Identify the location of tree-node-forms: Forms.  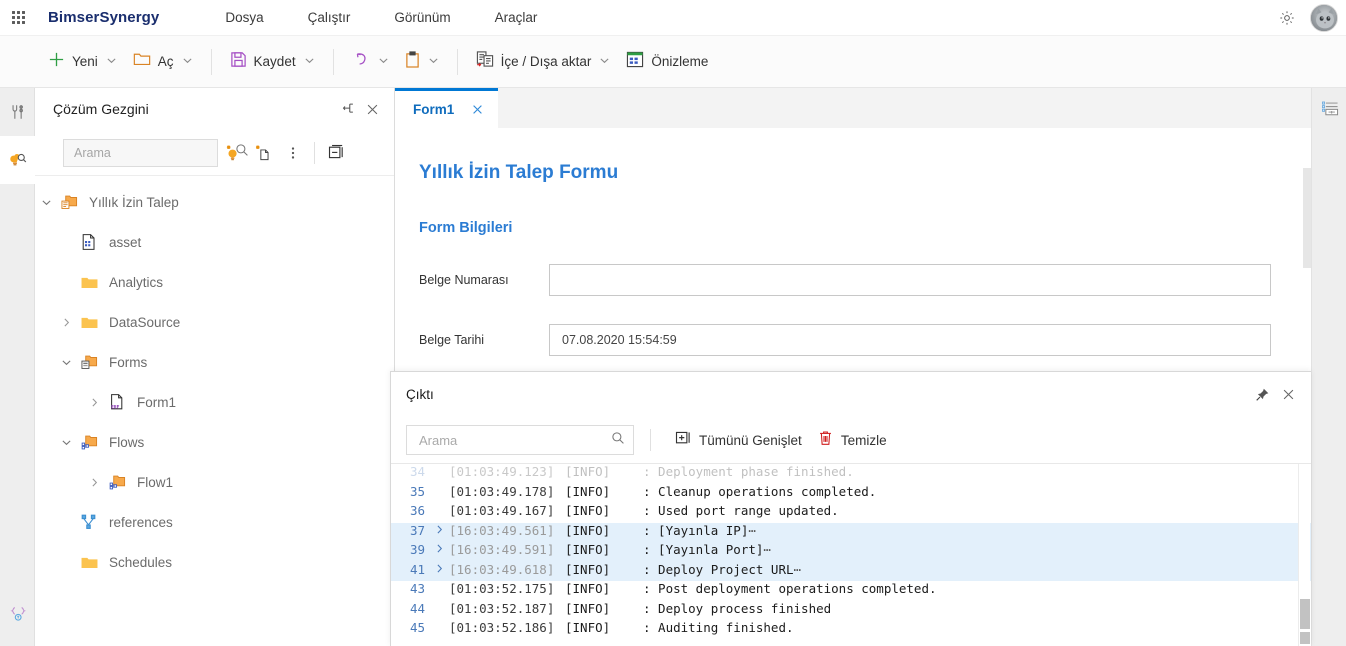
(214, 362).